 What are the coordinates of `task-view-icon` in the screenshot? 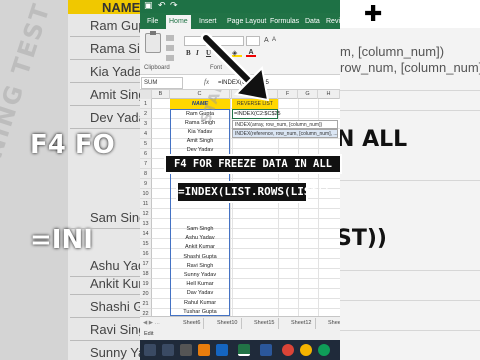 It's located at (168, 350).